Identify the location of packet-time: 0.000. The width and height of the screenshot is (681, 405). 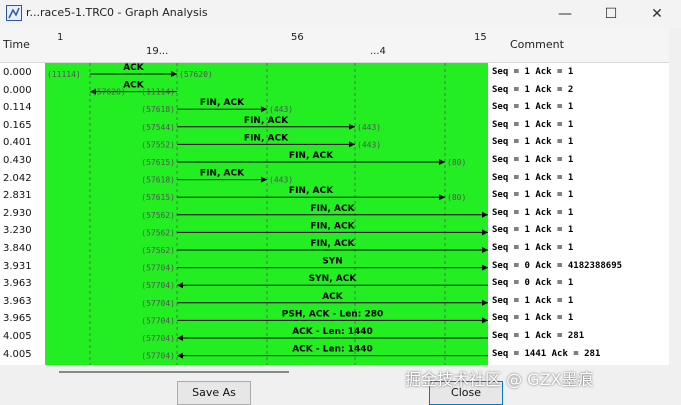
(17, 72).